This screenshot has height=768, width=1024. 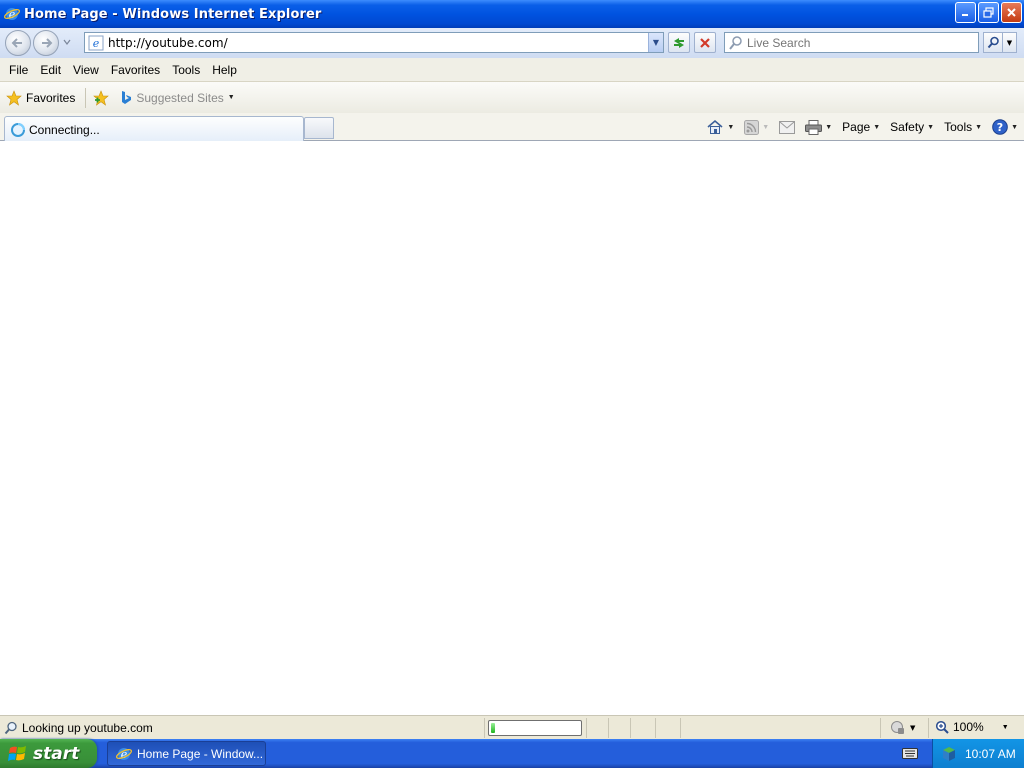 What do you see at coordinates (857, 42) in the screenshot?
I see `search-input` at bounding box center [857, 42].